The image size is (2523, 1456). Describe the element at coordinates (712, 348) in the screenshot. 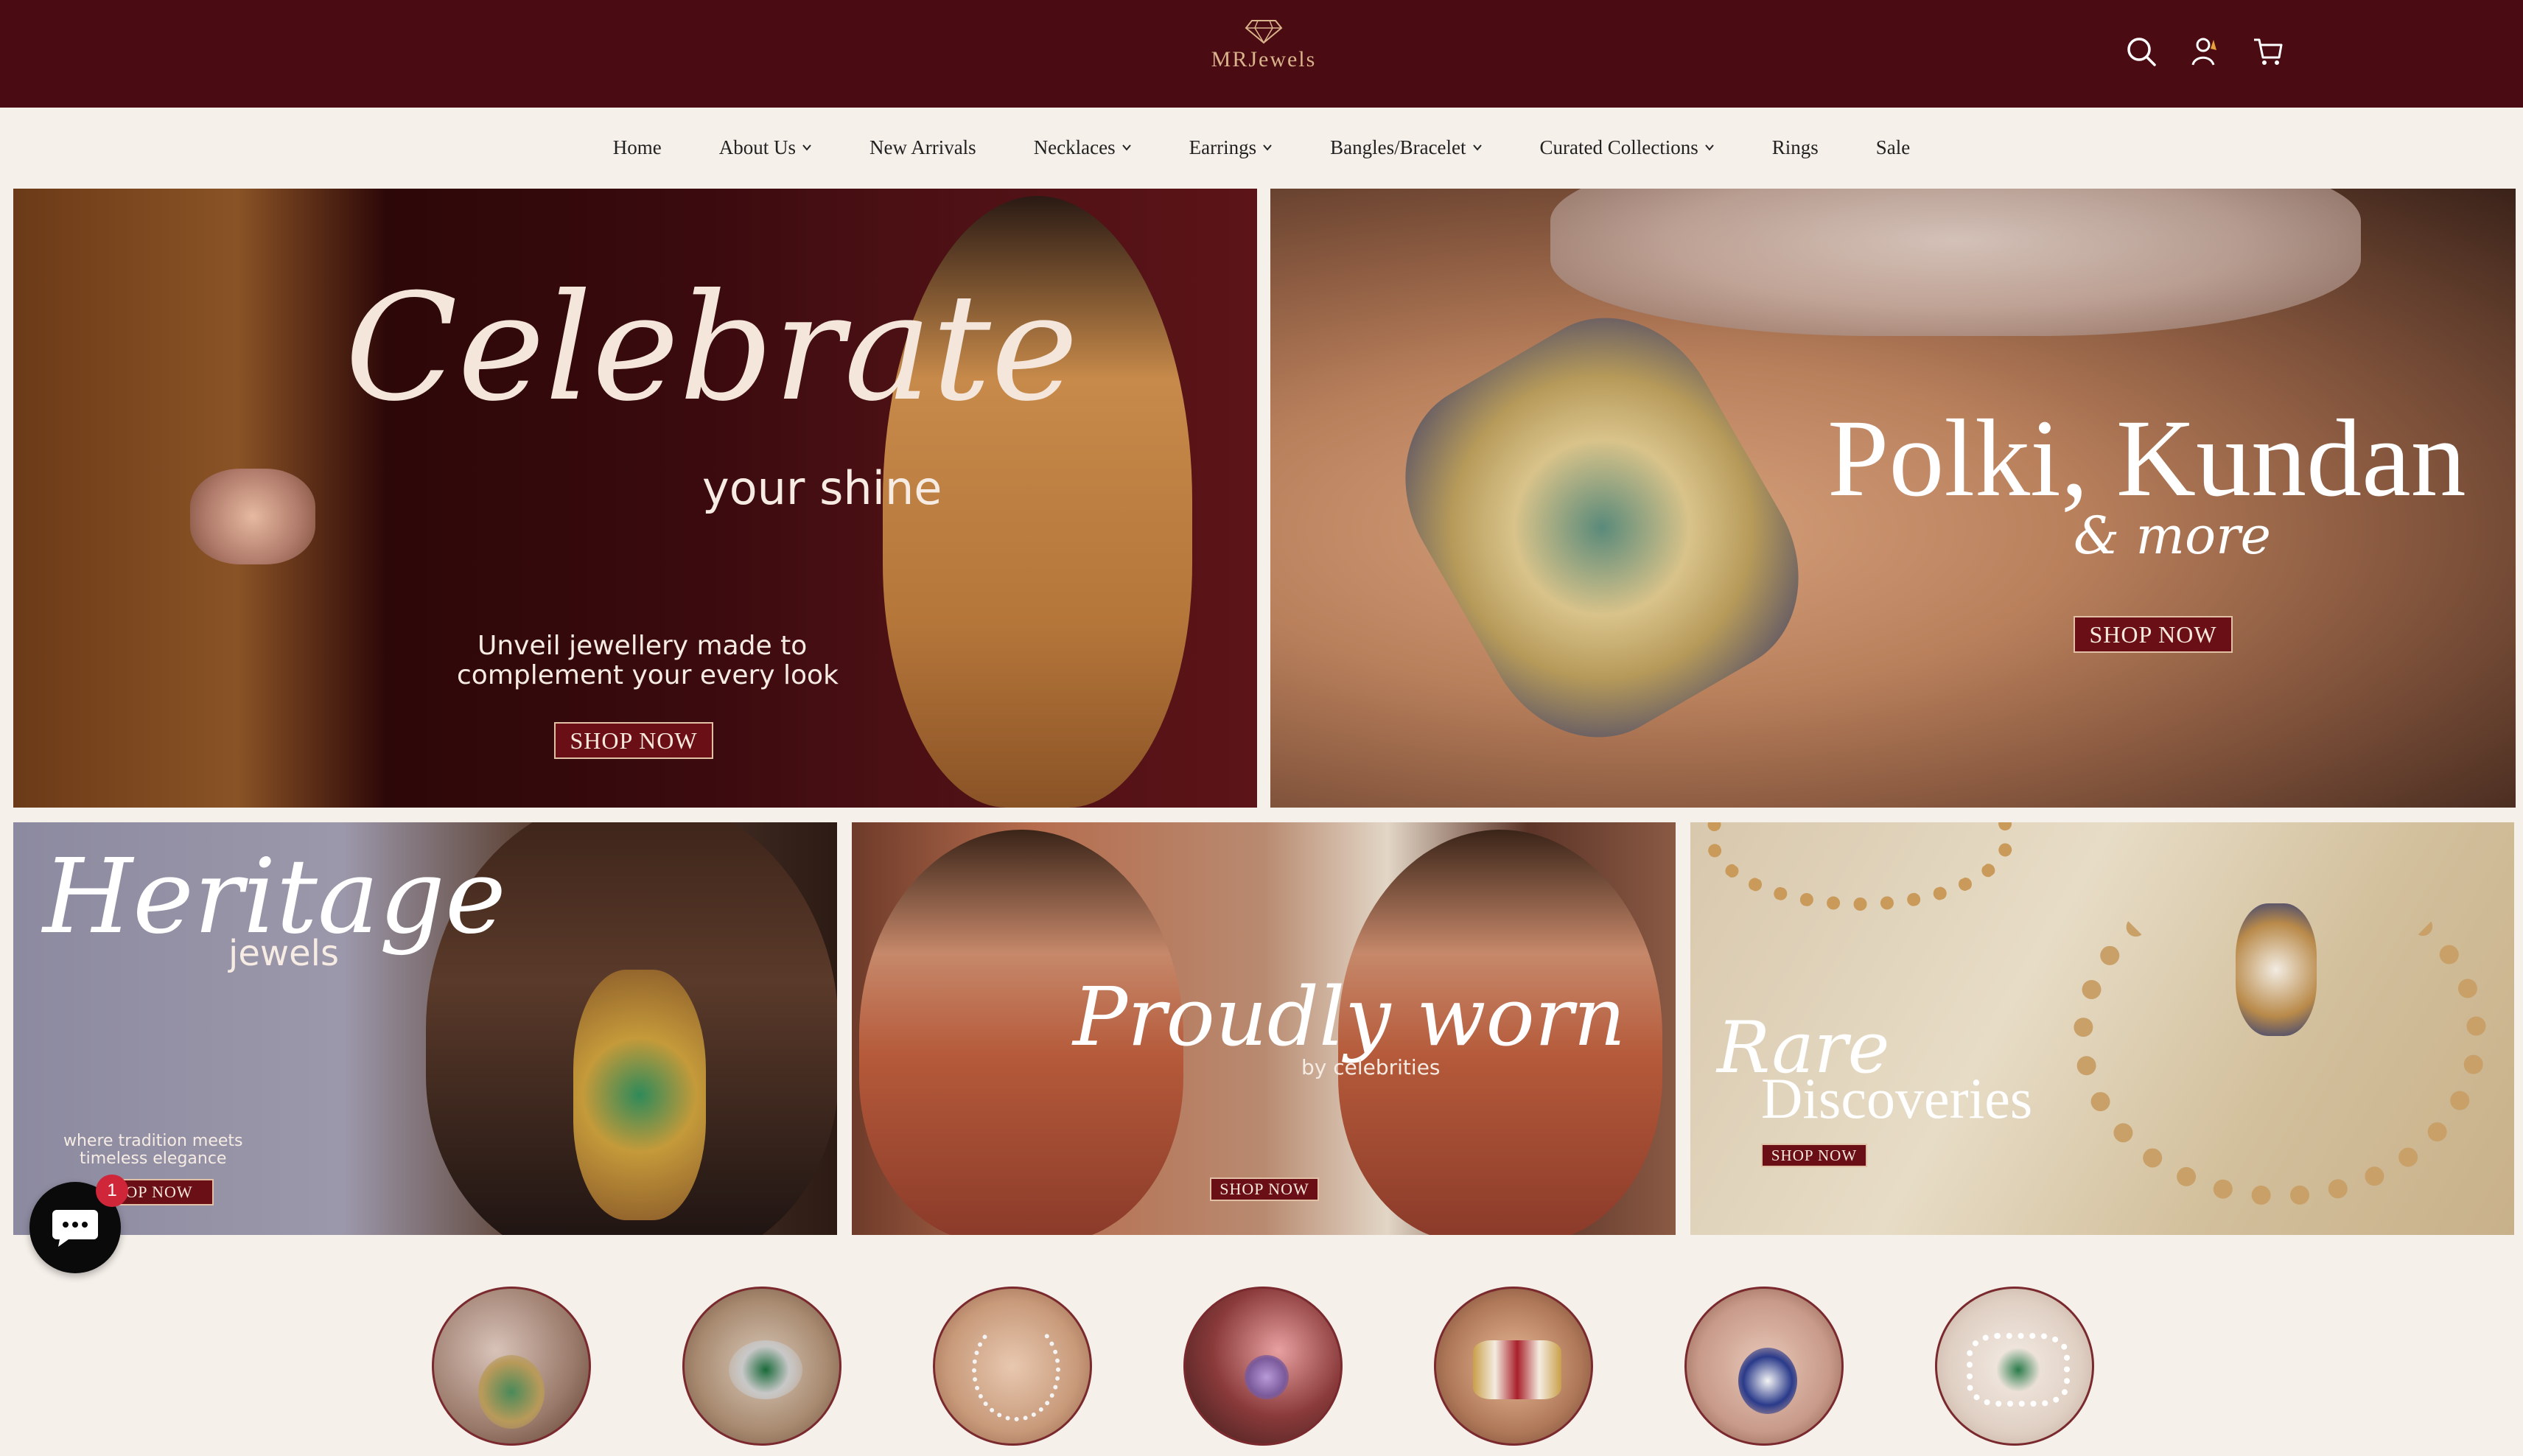

I see `banner-title: Celebrate` at that location.